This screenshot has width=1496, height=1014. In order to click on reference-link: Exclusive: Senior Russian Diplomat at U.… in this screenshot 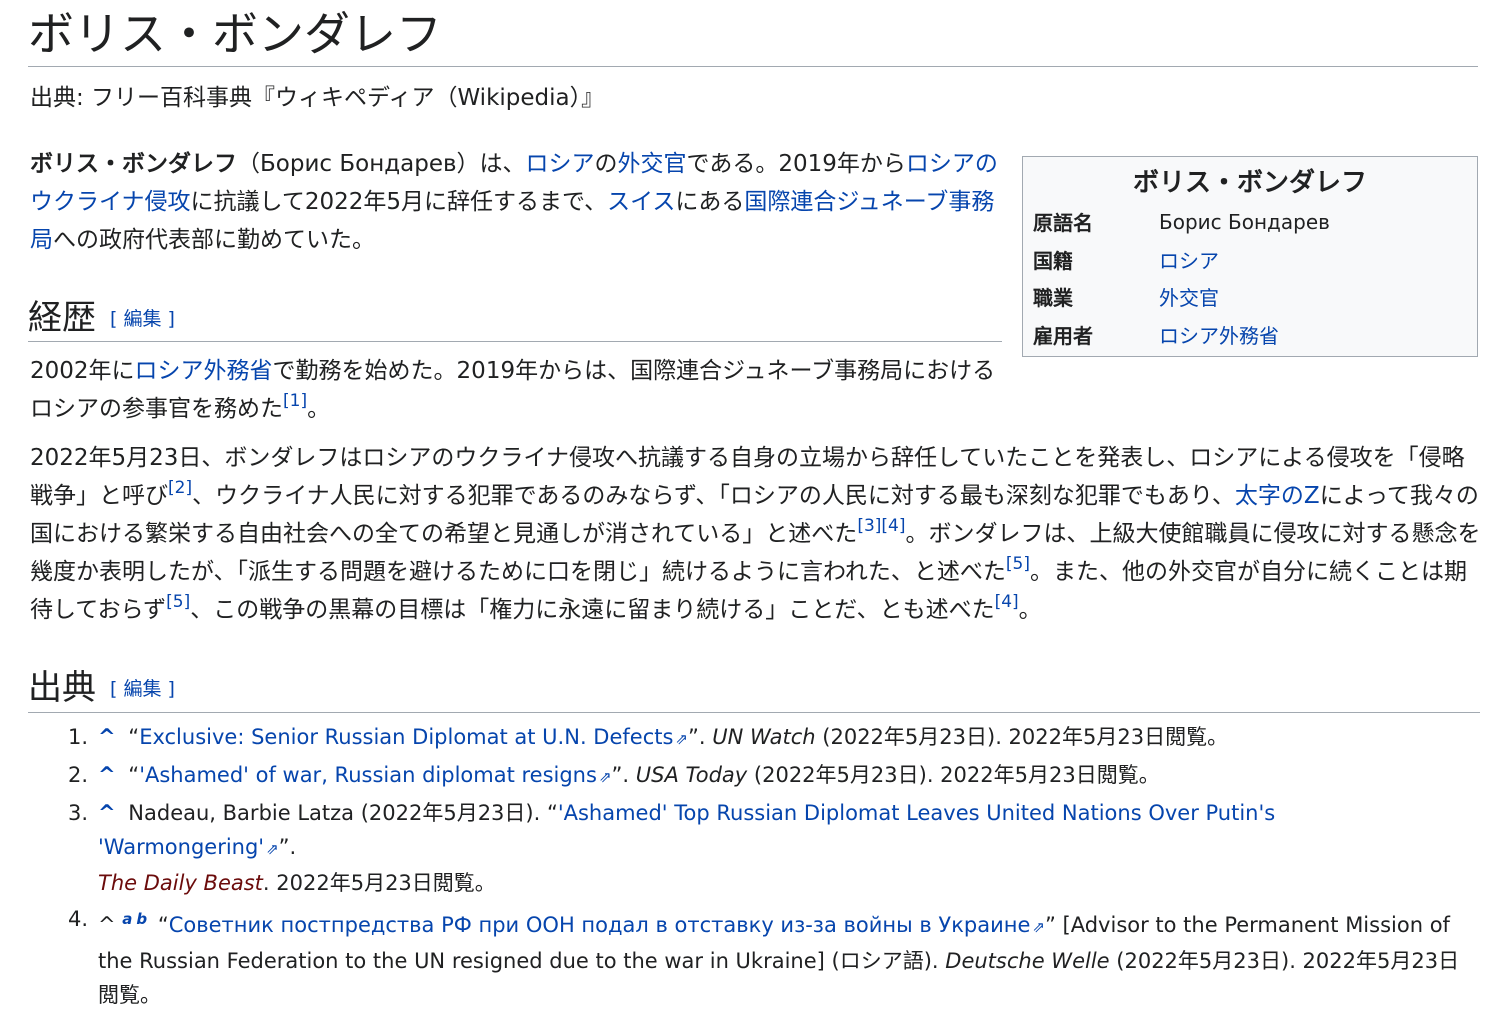, I will do `click(406, 737)`.